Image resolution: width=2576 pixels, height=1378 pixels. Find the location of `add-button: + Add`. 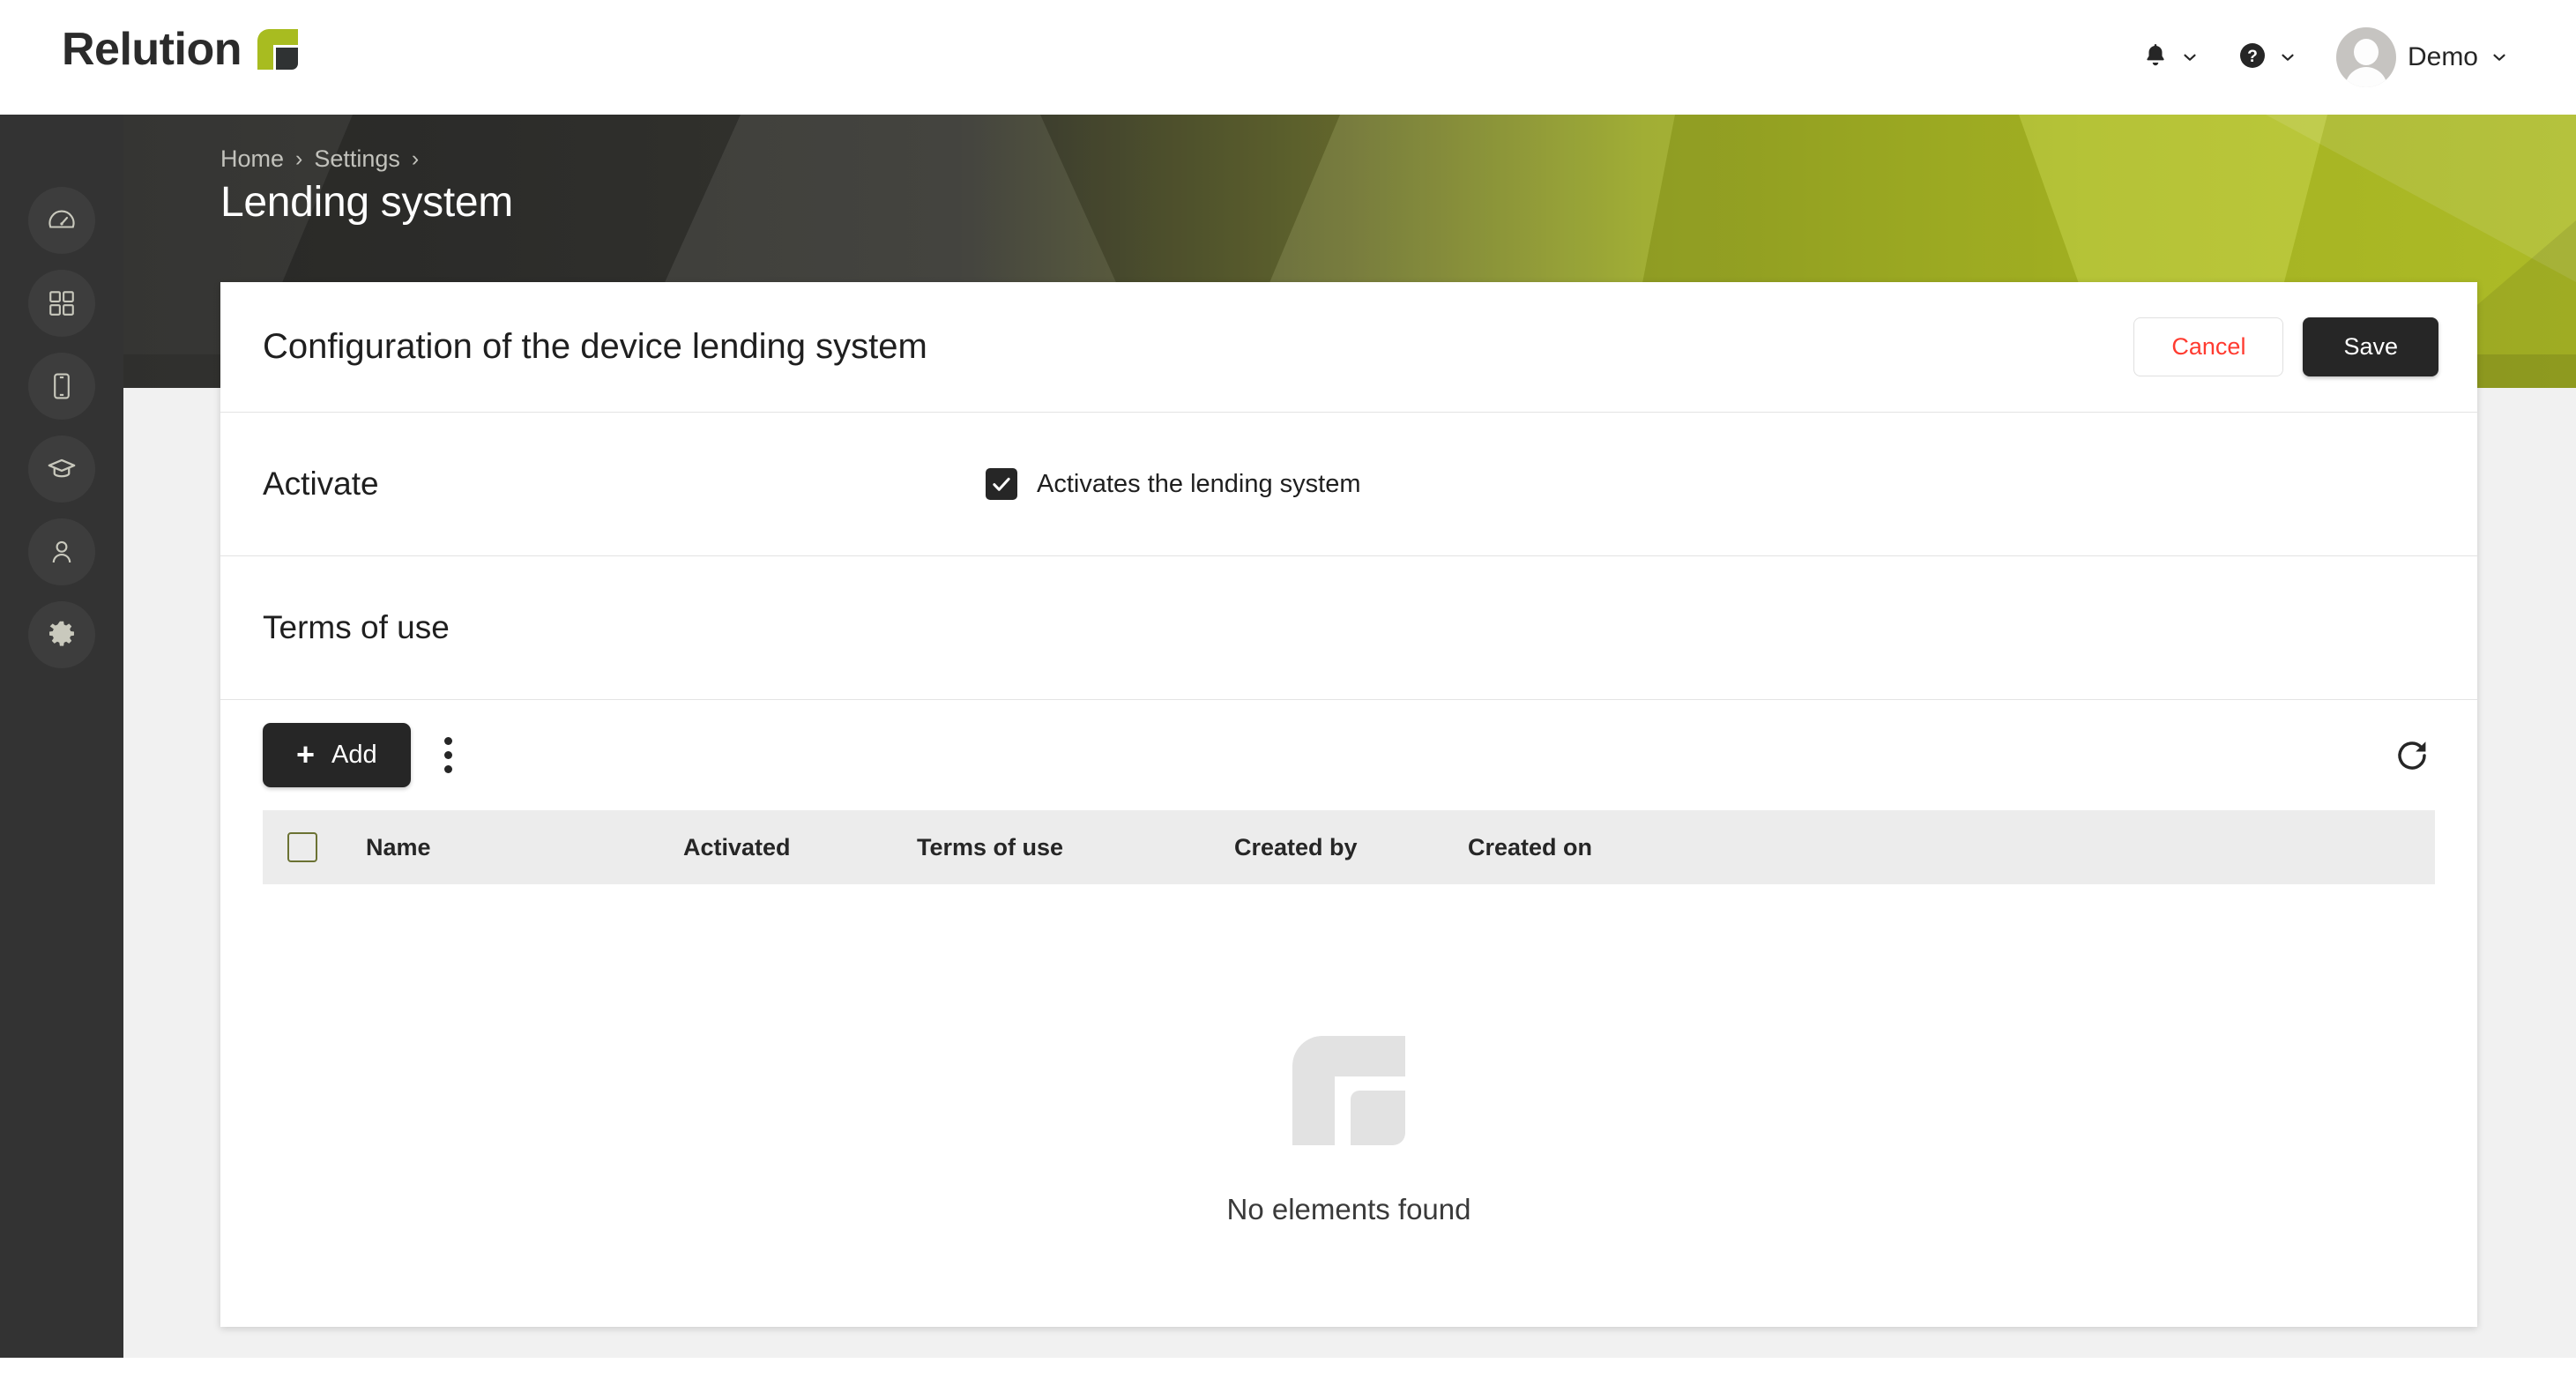

add-button: + Add is located at coordinates (337, 755).